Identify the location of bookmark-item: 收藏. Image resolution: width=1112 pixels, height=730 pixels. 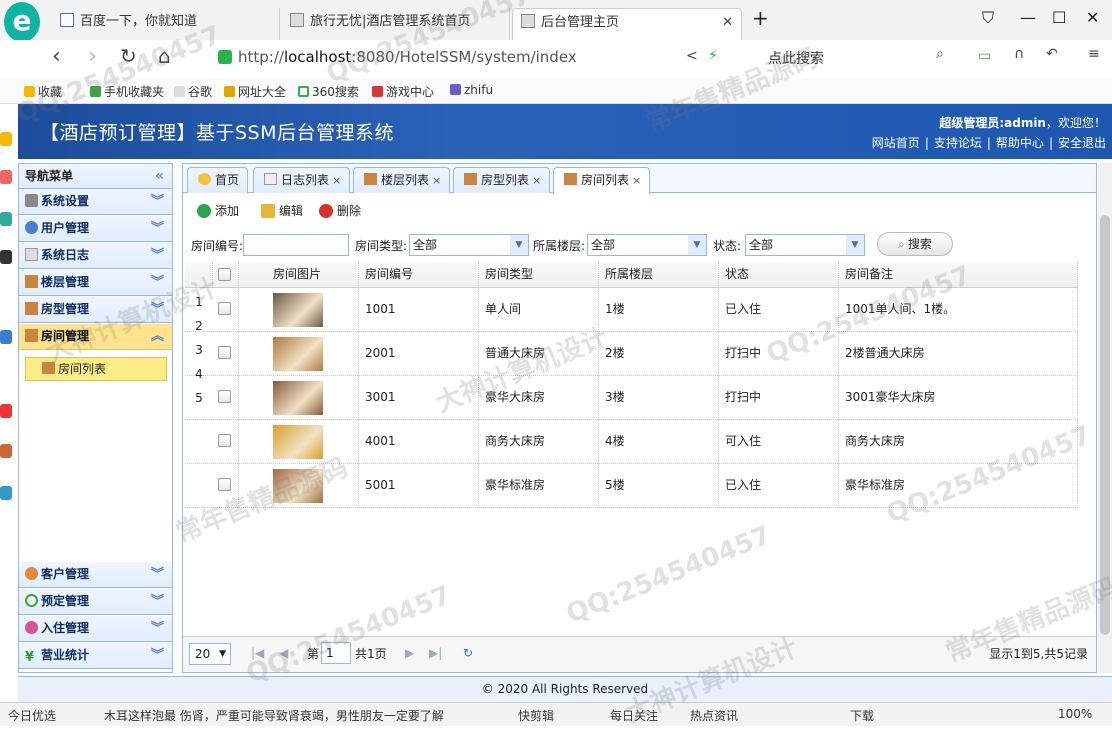
(43, 91).